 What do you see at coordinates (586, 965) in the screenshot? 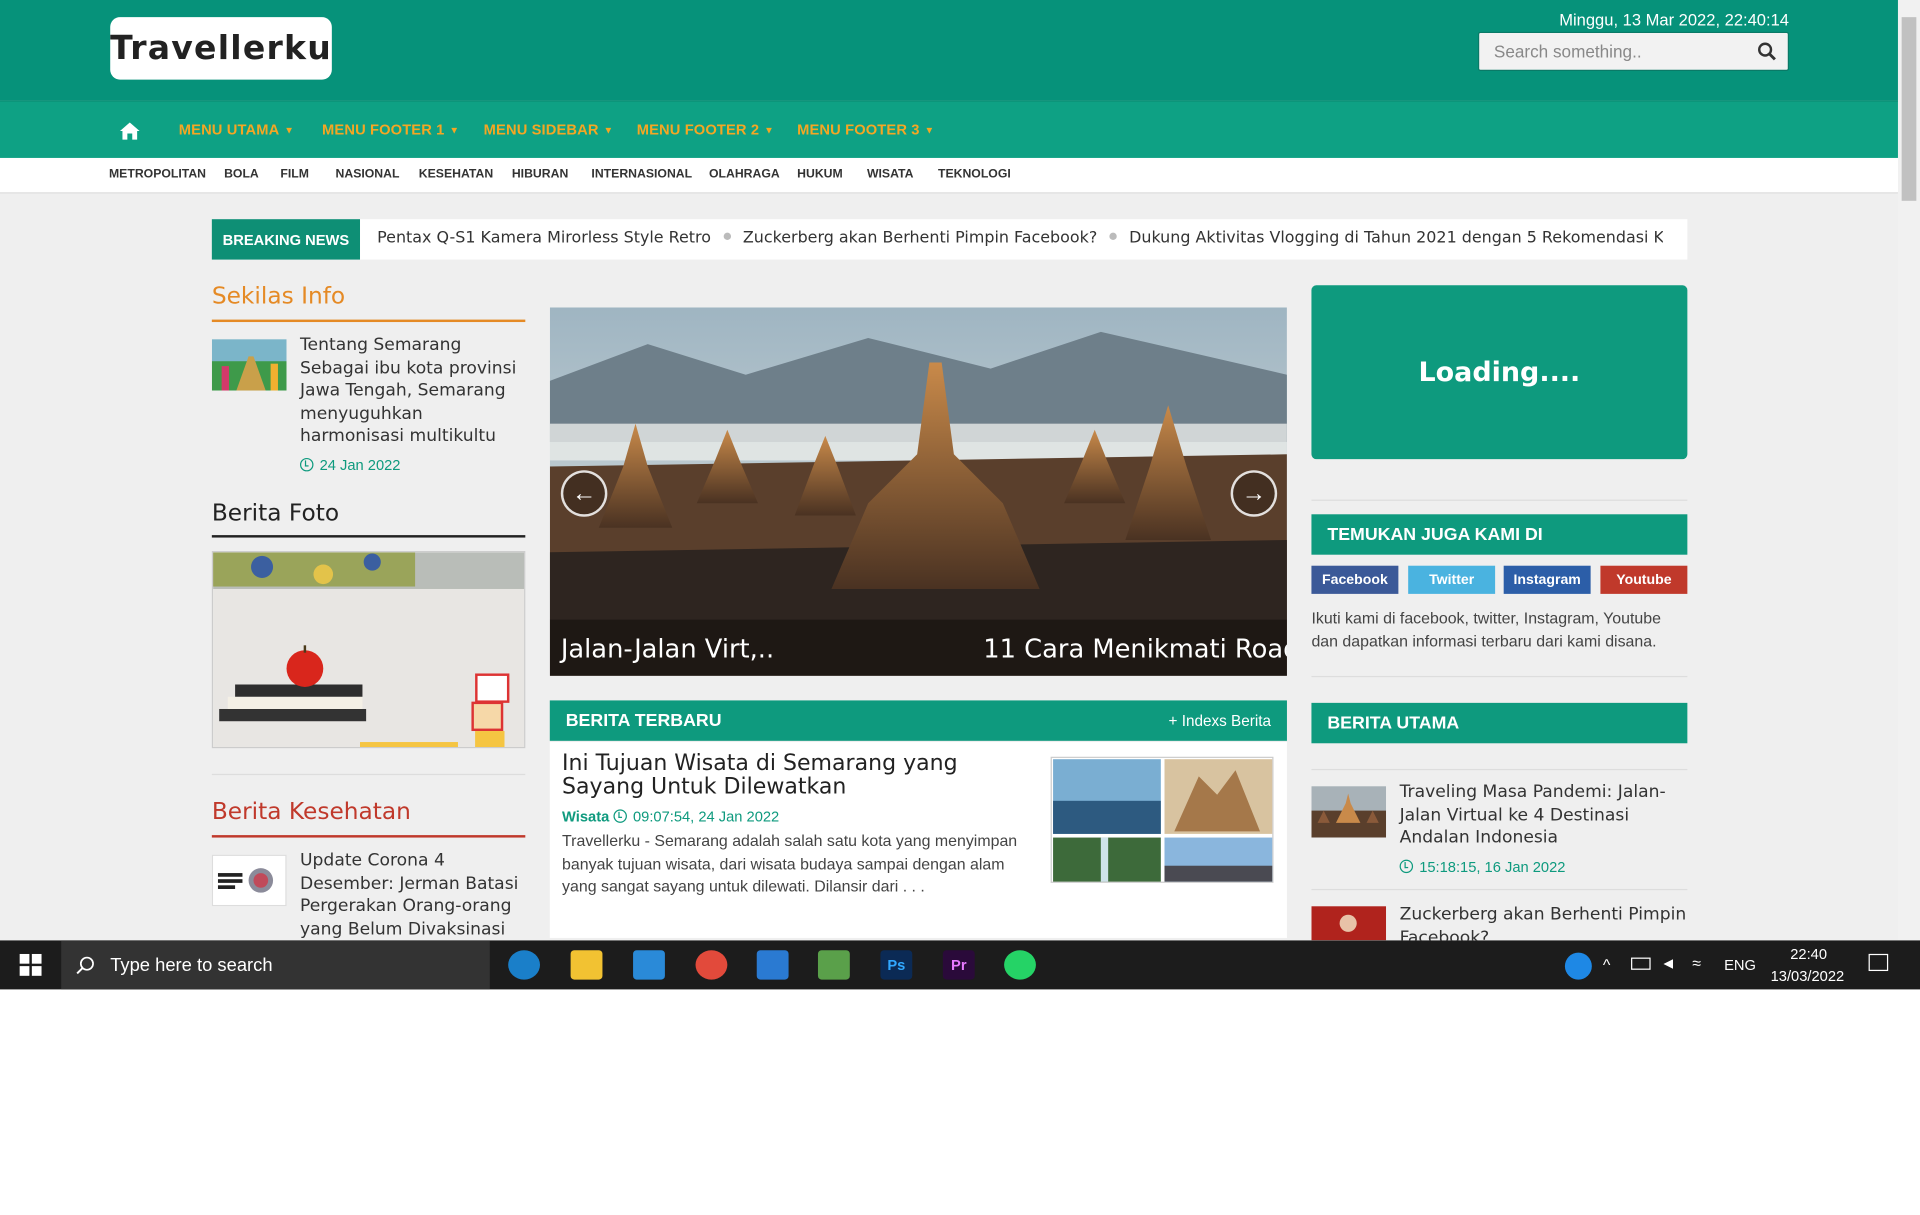
I see `file-explorer-icon` at bounding box center [586, 965].